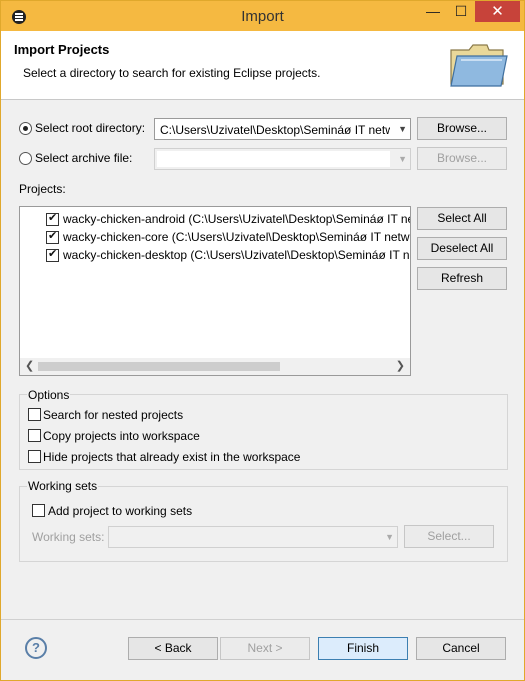 The width and height of the screenshot is (525, 681). I want to click on scroll-right-icon: ❯, so click(400, 365).